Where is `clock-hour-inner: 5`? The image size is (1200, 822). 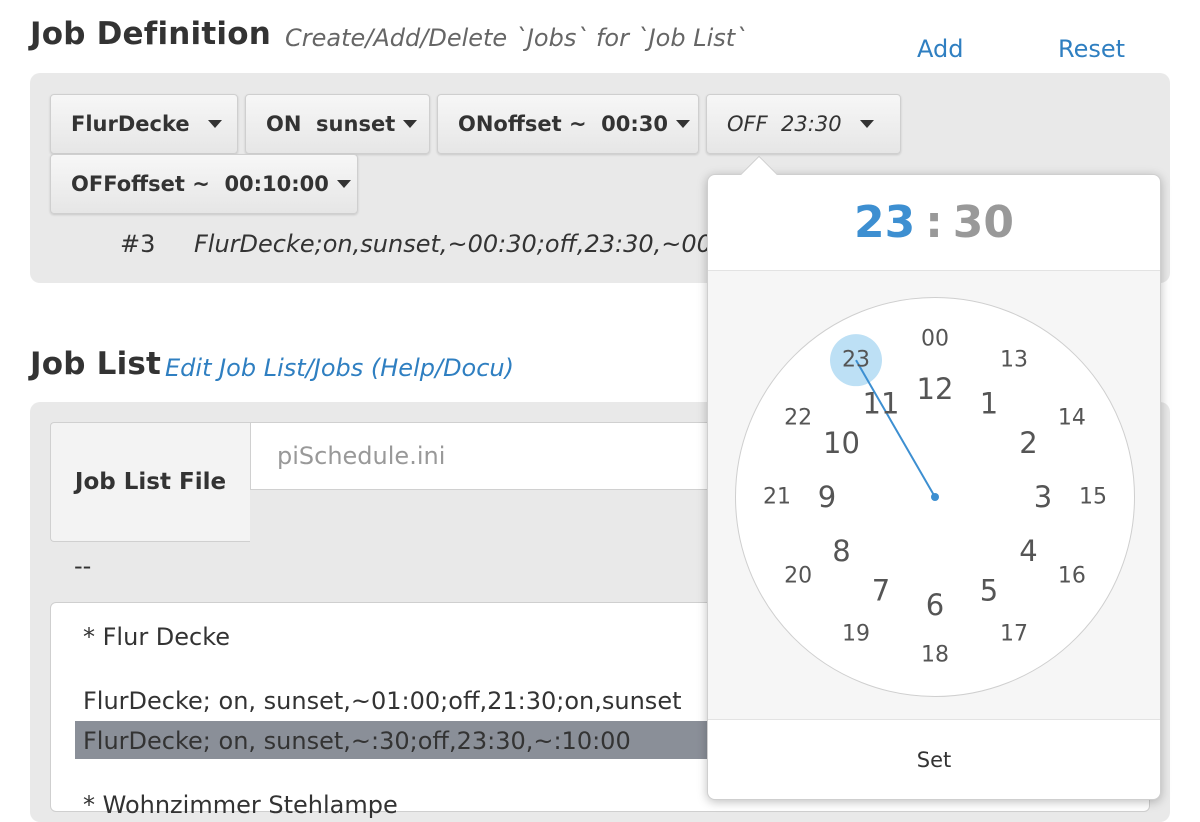 clock-hour-inner: 5 is located at coordinates (989, 591).